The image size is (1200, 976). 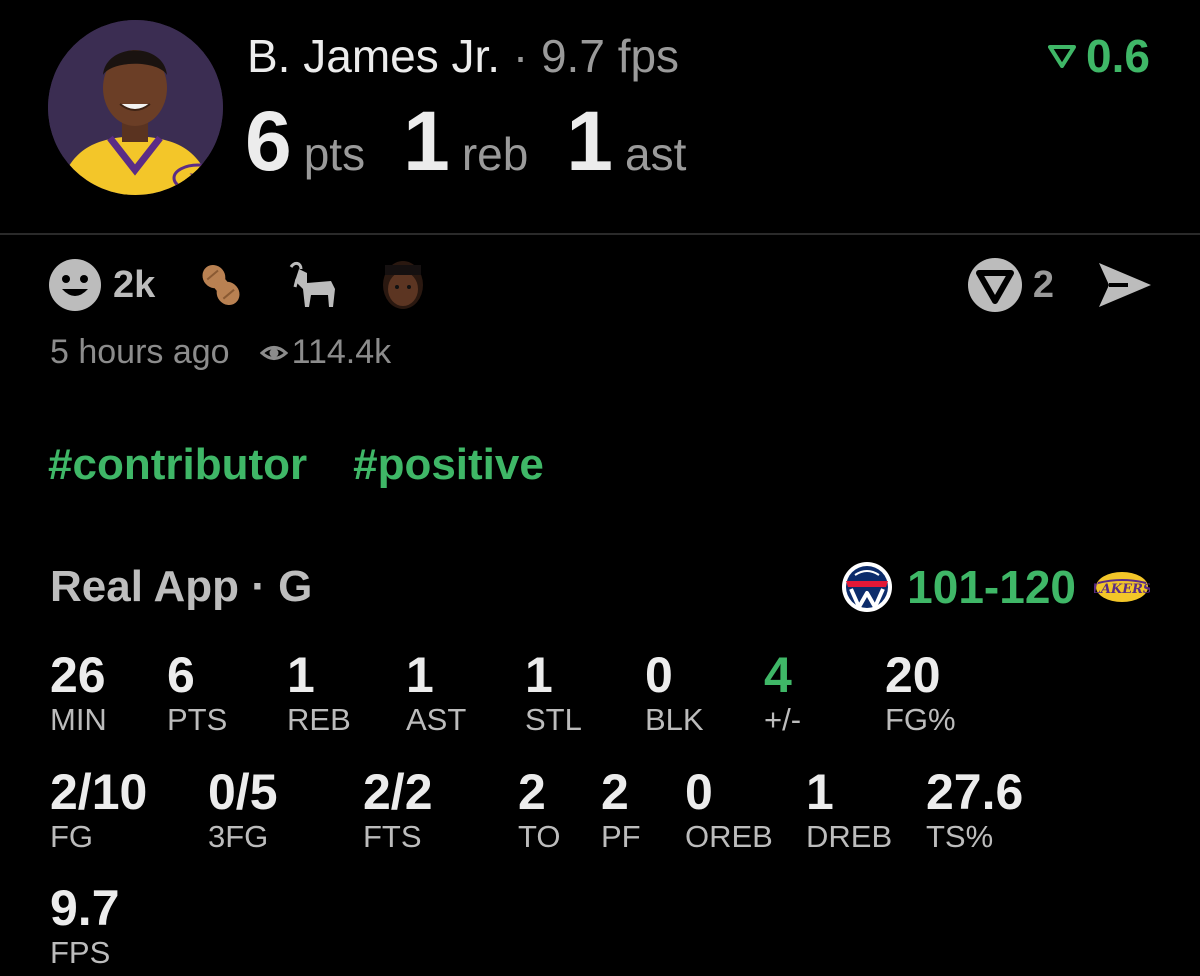 I want to click on view-count: 114.4k, so click(x=325, y=352).